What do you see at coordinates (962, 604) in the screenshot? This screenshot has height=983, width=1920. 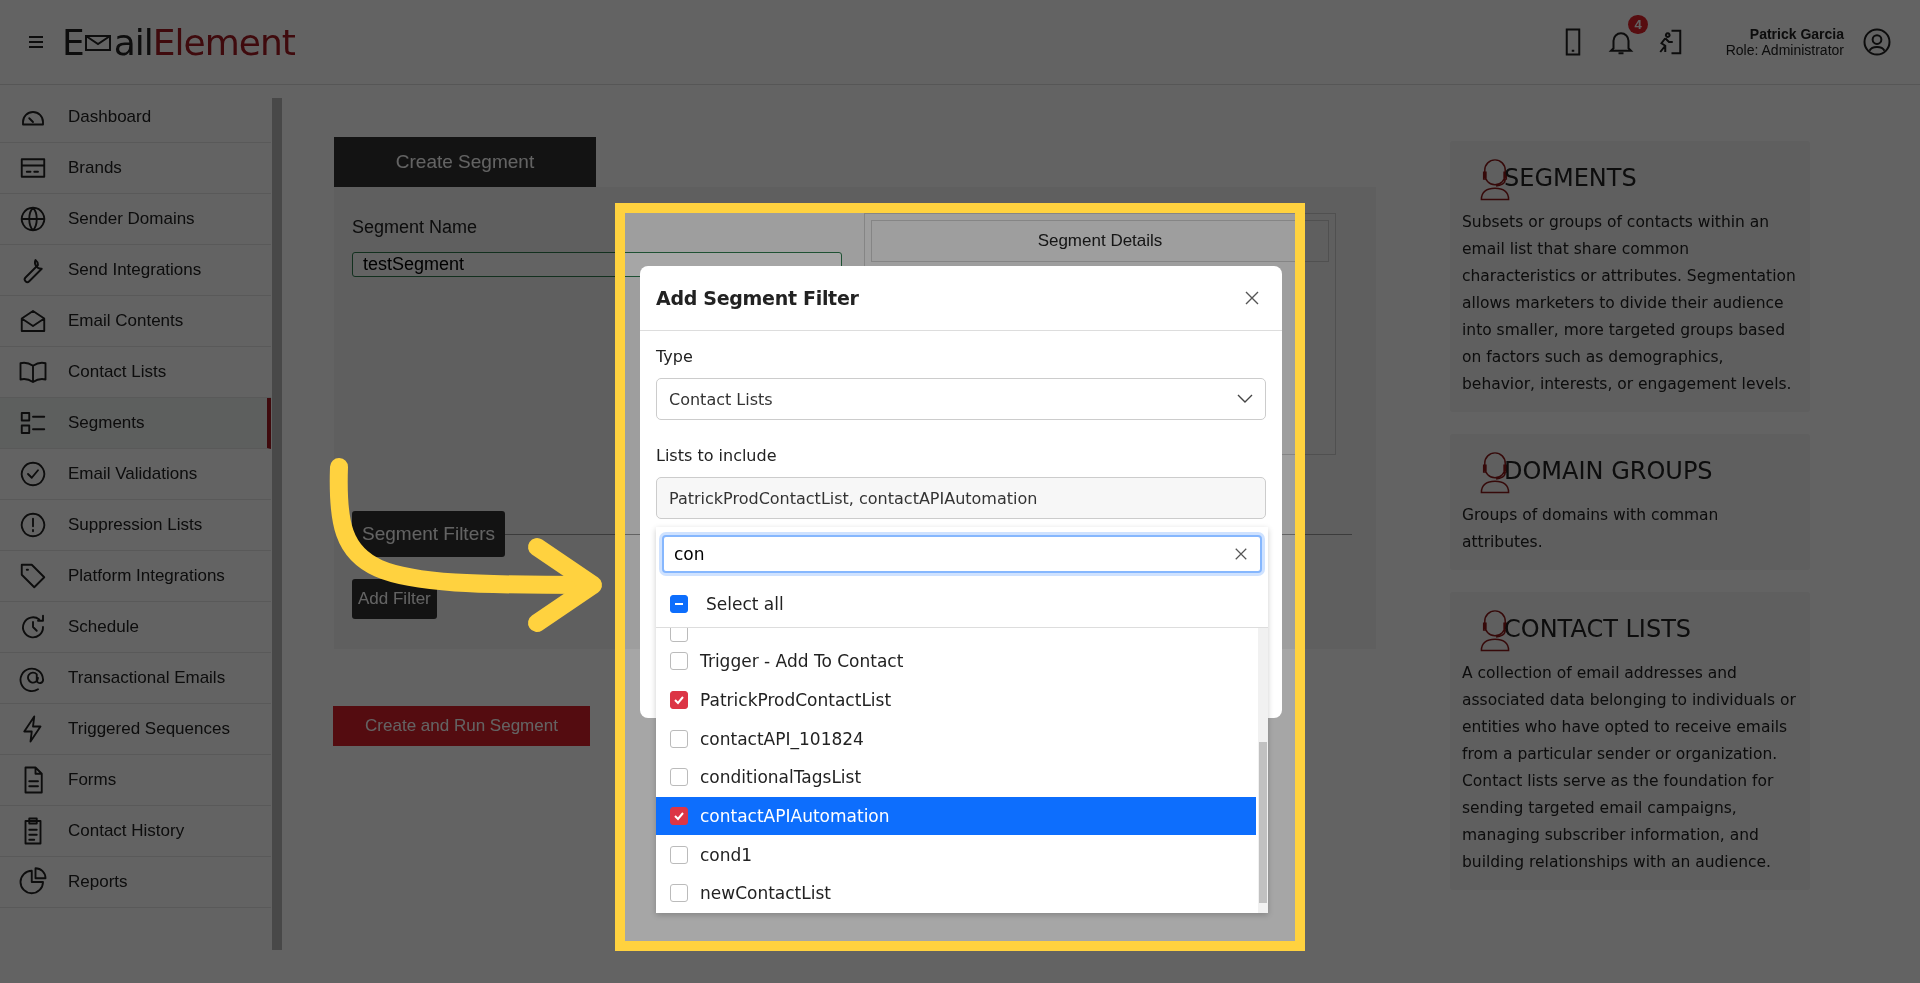 I see `select-all-option: Select all` at bounding box center [962, 604].